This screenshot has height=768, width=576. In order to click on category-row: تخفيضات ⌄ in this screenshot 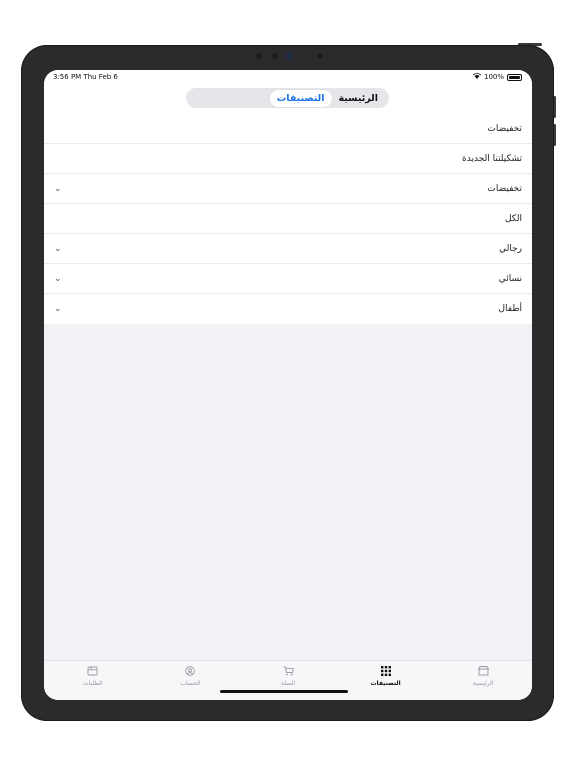, I will do `click(288, 189)`.